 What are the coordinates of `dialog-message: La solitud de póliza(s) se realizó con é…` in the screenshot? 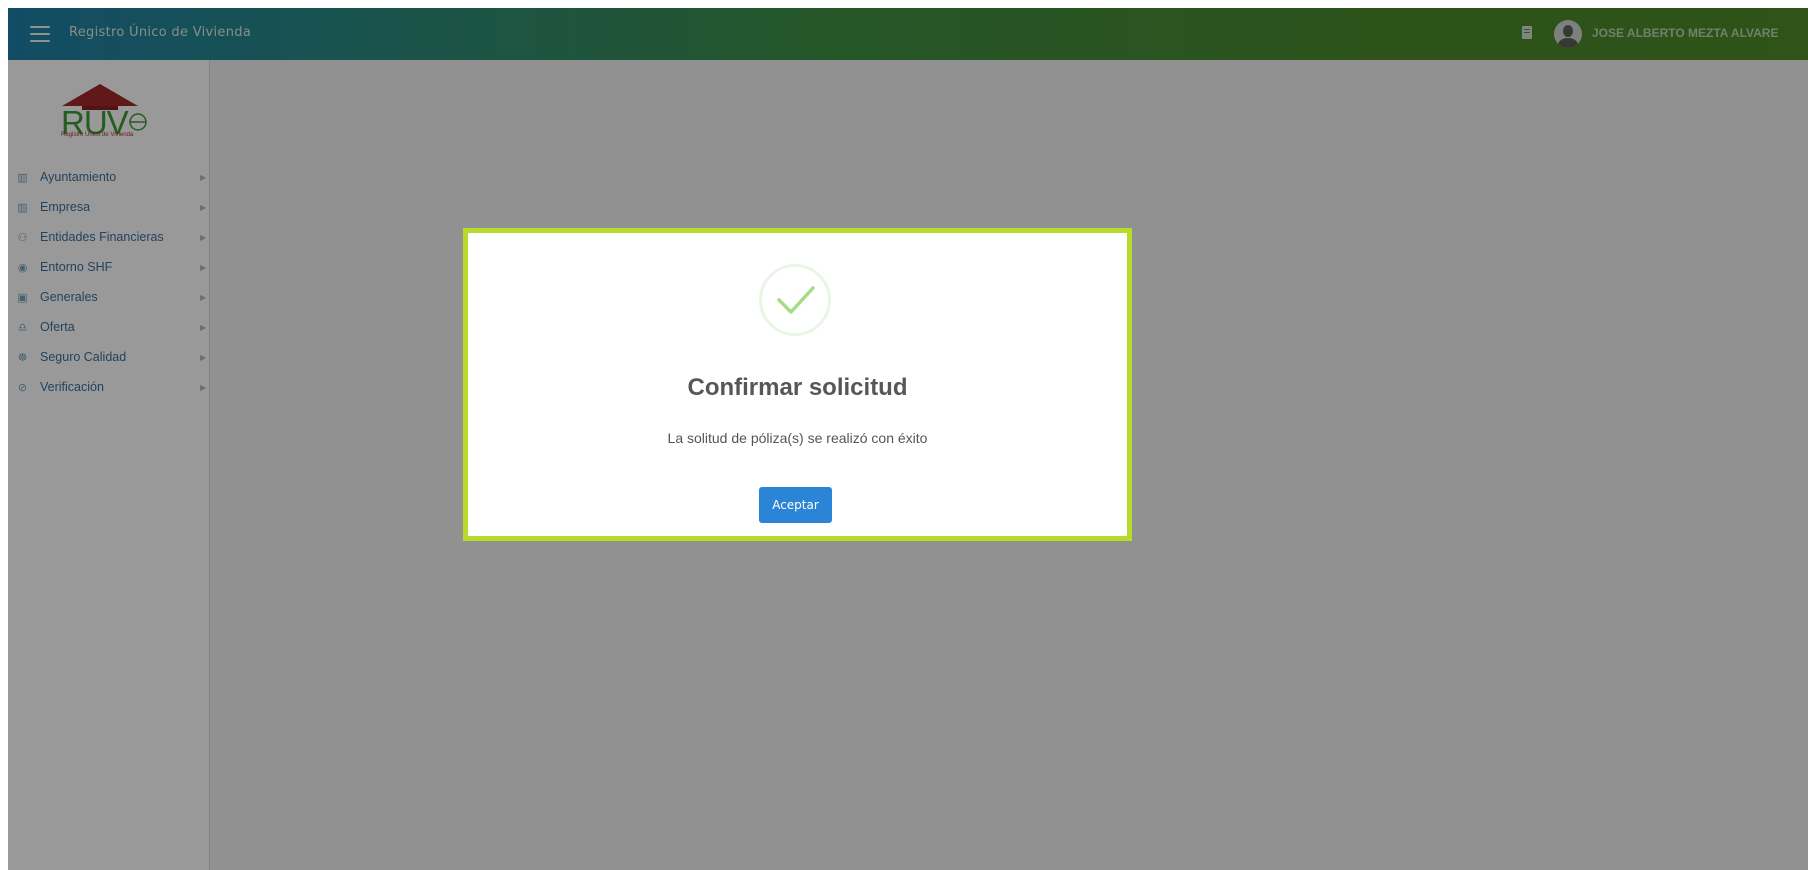 It's located at (797, 438).